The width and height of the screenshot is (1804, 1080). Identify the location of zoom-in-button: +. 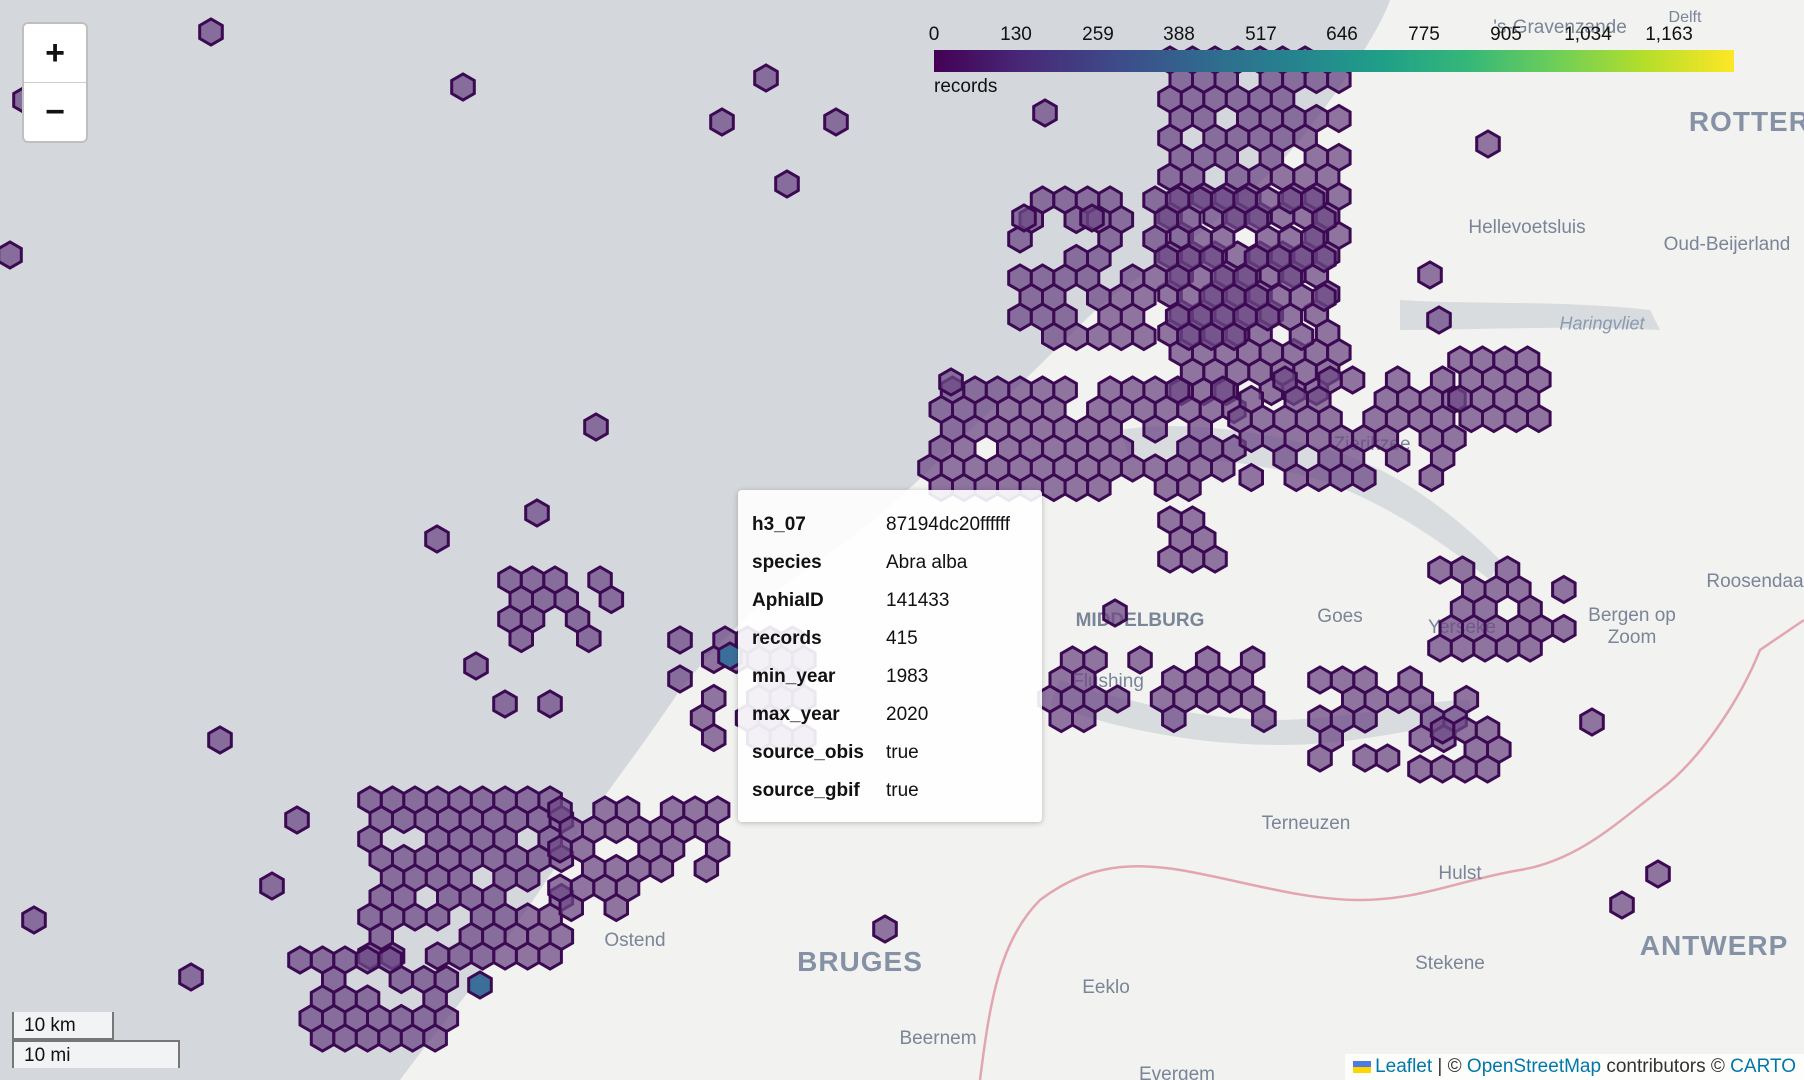
(55, 53).